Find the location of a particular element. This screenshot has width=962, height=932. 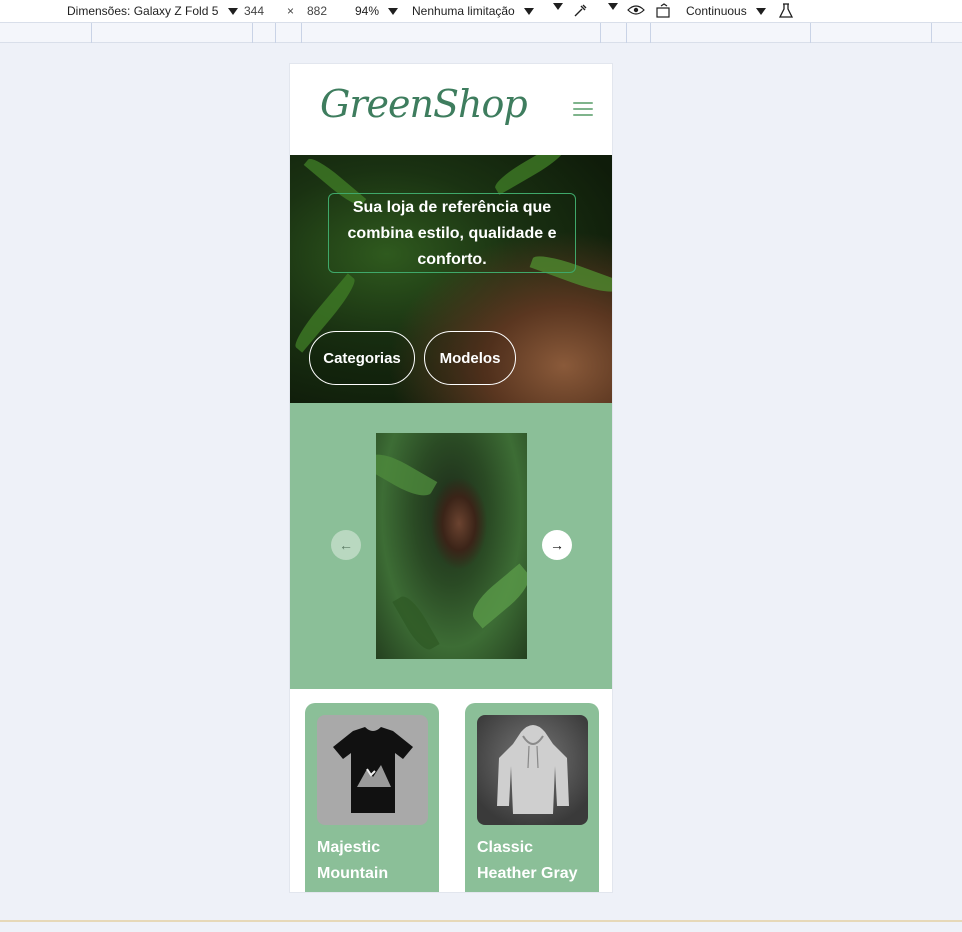

carousel-next-button: → is located at coordinates (557, 545).